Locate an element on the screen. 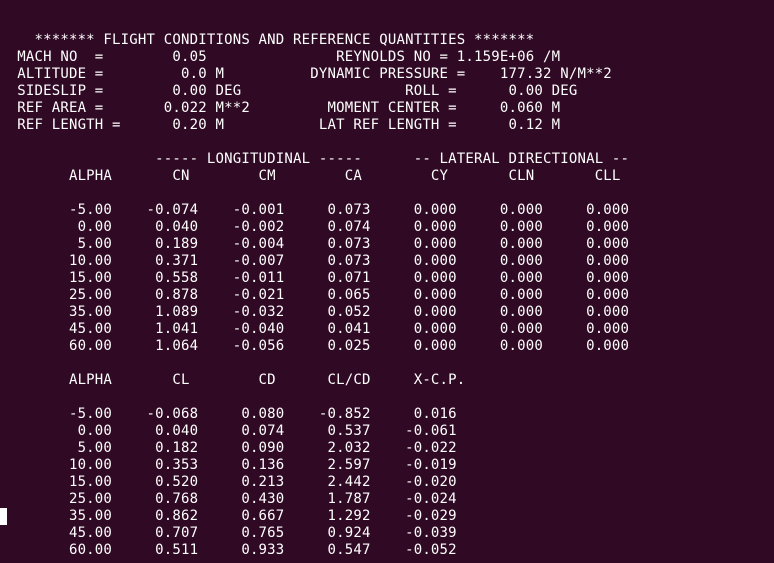  terminal-line: 10.00 0.353 0.136 2.597 -0.019 is located at coordinates (228, 465).